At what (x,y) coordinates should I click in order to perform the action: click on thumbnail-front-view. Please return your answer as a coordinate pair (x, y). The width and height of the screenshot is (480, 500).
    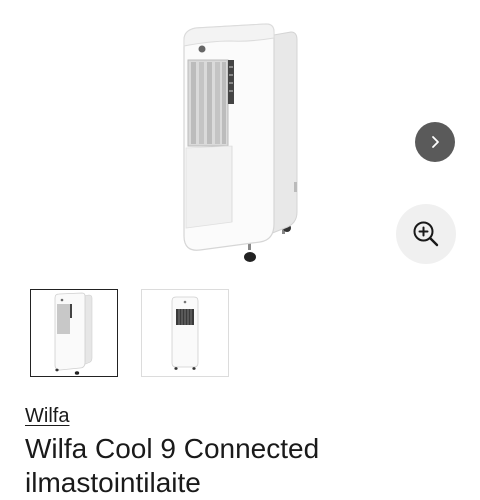
    Looking at the image, I should click on (185, 333).